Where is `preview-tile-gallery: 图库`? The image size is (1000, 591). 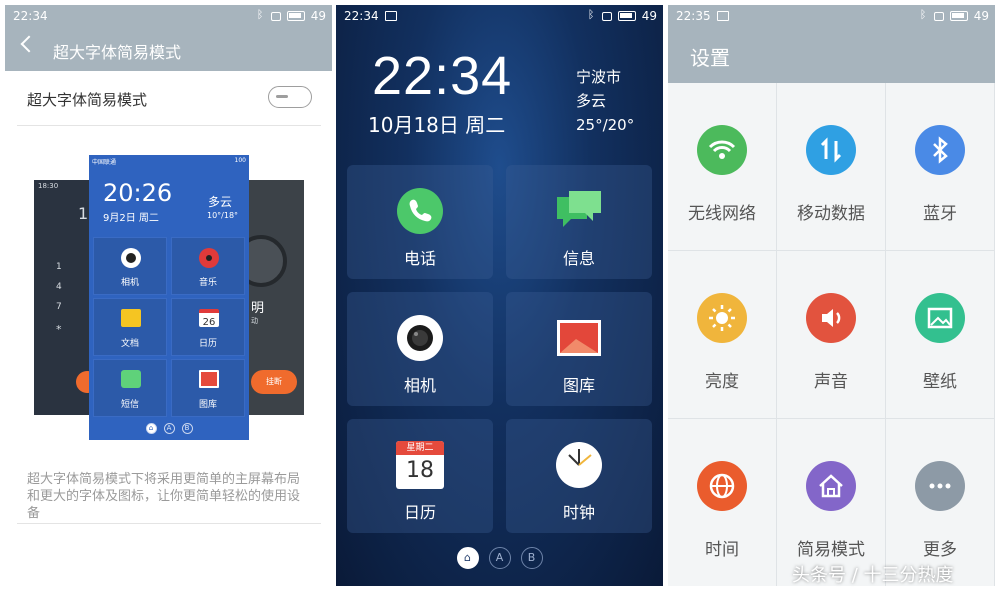 preview-tile-gallery: 图库 is located at coordinates (208, 388).